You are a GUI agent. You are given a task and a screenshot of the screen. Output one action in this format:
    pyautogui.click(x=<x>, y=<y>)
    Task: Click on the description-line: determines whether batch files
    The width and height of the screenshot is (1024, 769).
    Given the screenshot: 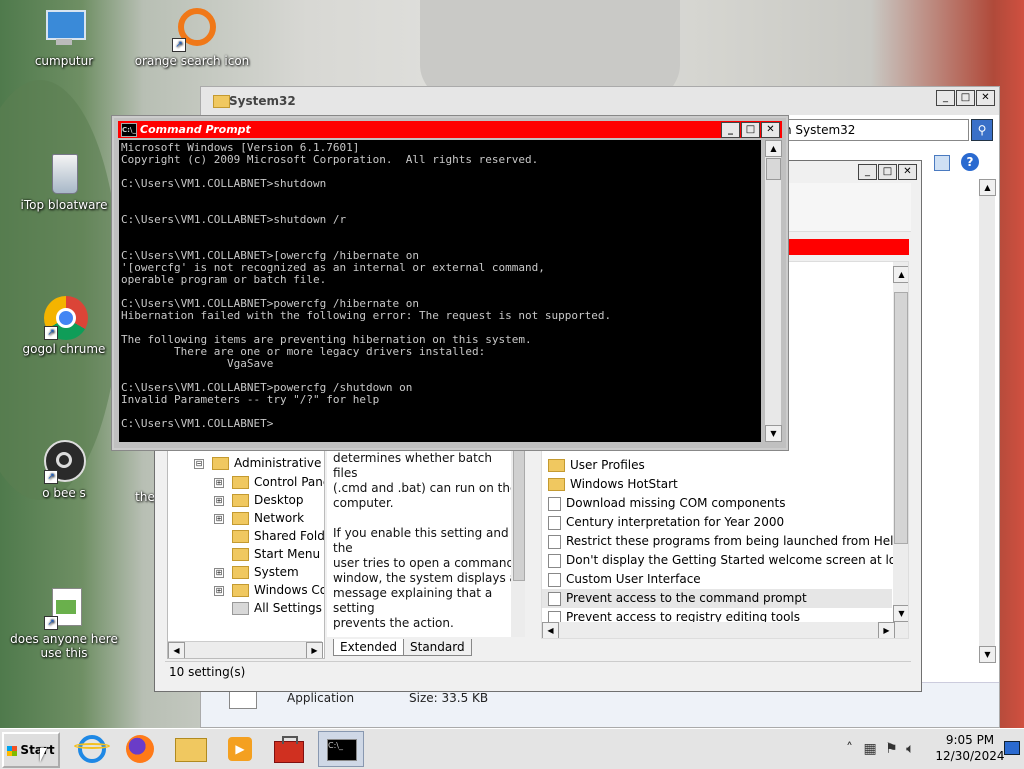 What is the action you would take?
    pyautogui.click(x=413, y=465)
    